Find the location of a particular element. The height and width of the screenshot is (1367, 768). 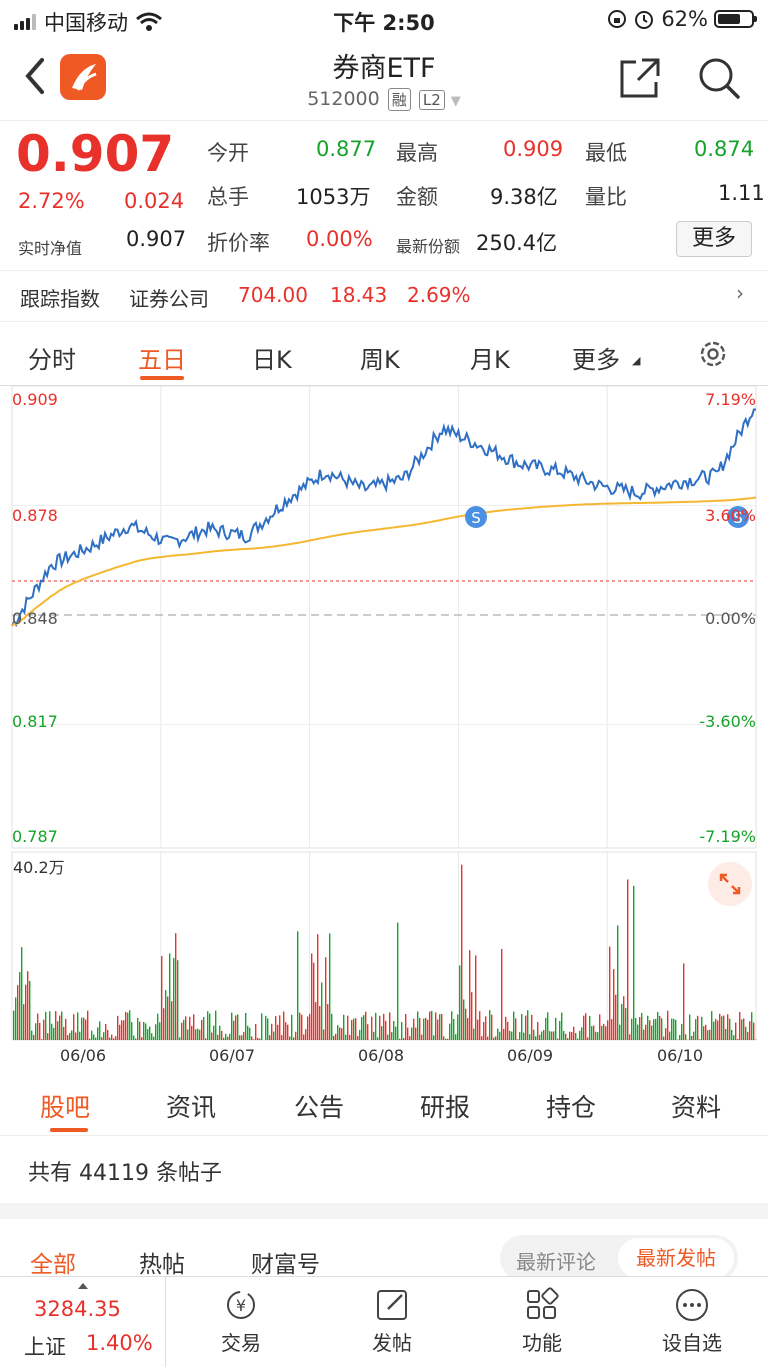

tab-guba: 股吧 is located at coordinates (65, 1106).